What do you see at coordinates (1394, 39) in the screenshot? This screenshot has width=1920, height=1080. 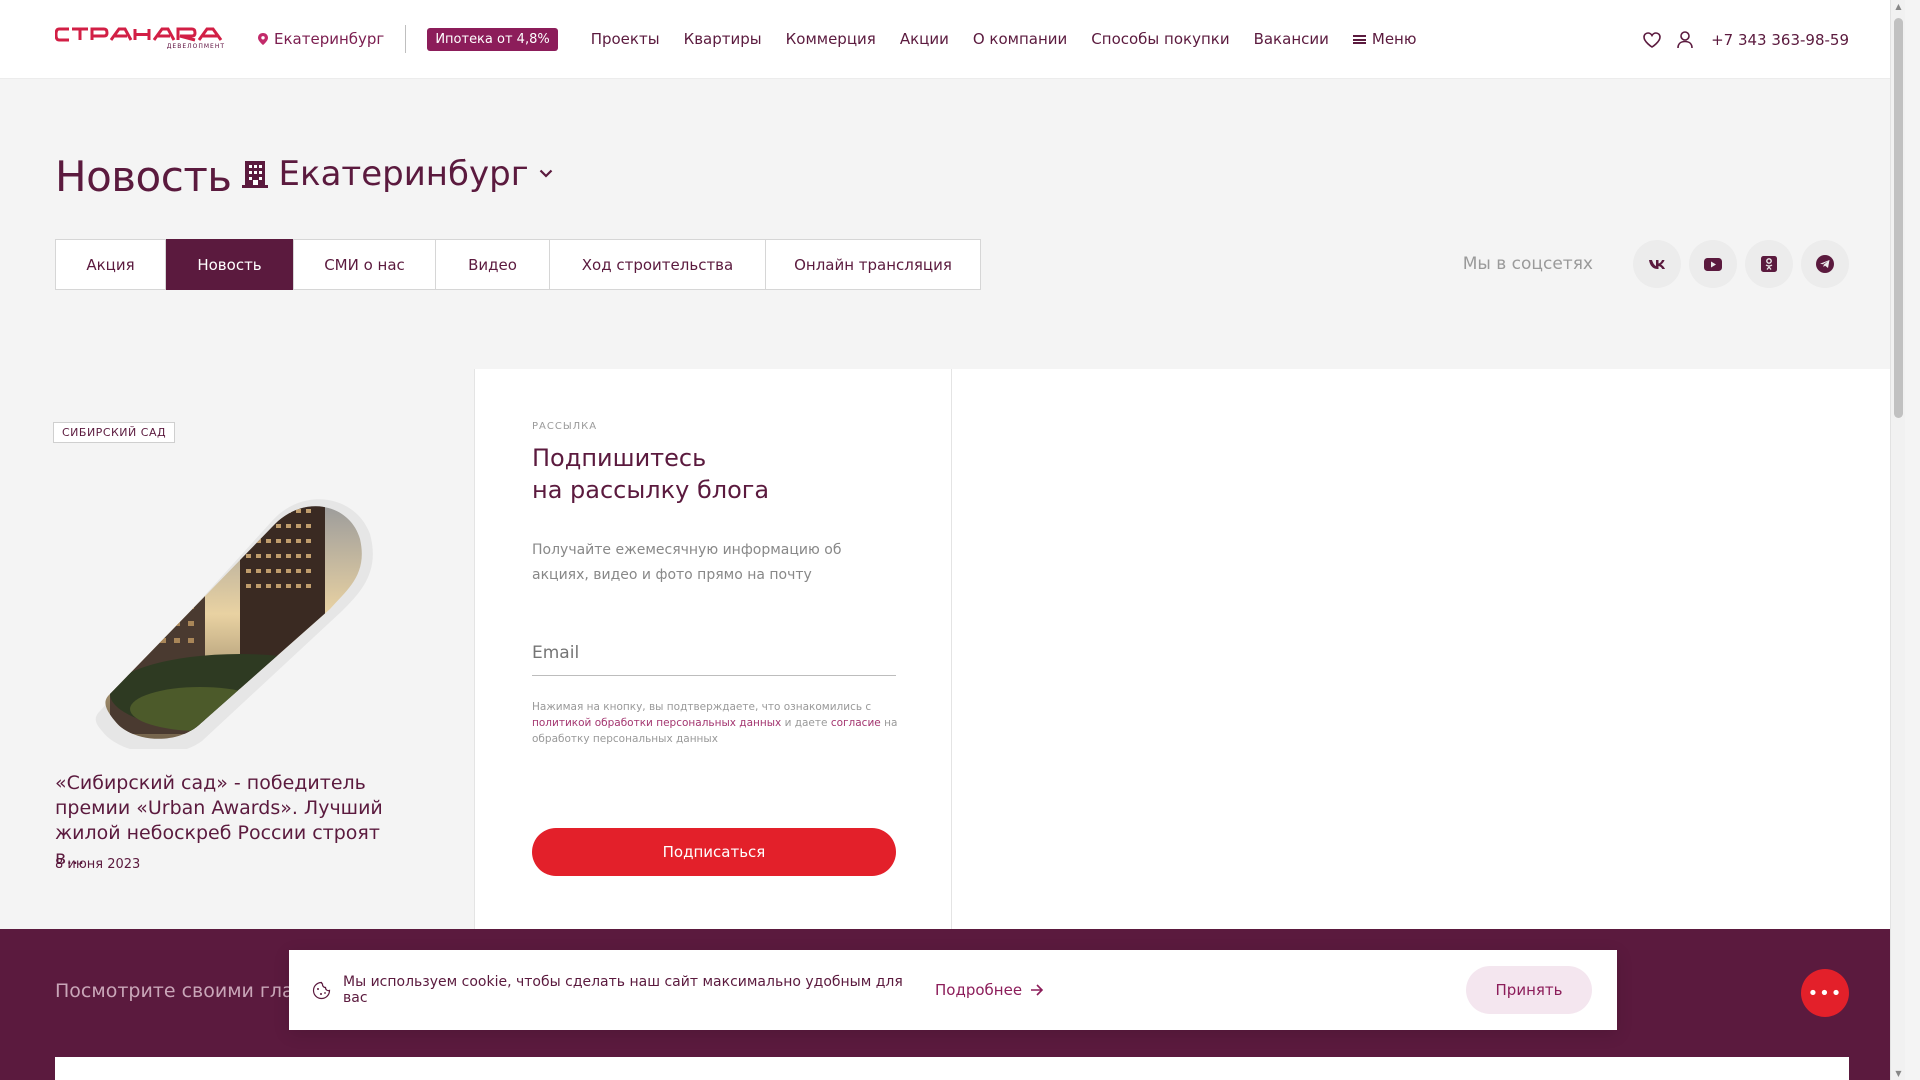 I see `menu-label: Меню` at bounding box center [1394, 39].